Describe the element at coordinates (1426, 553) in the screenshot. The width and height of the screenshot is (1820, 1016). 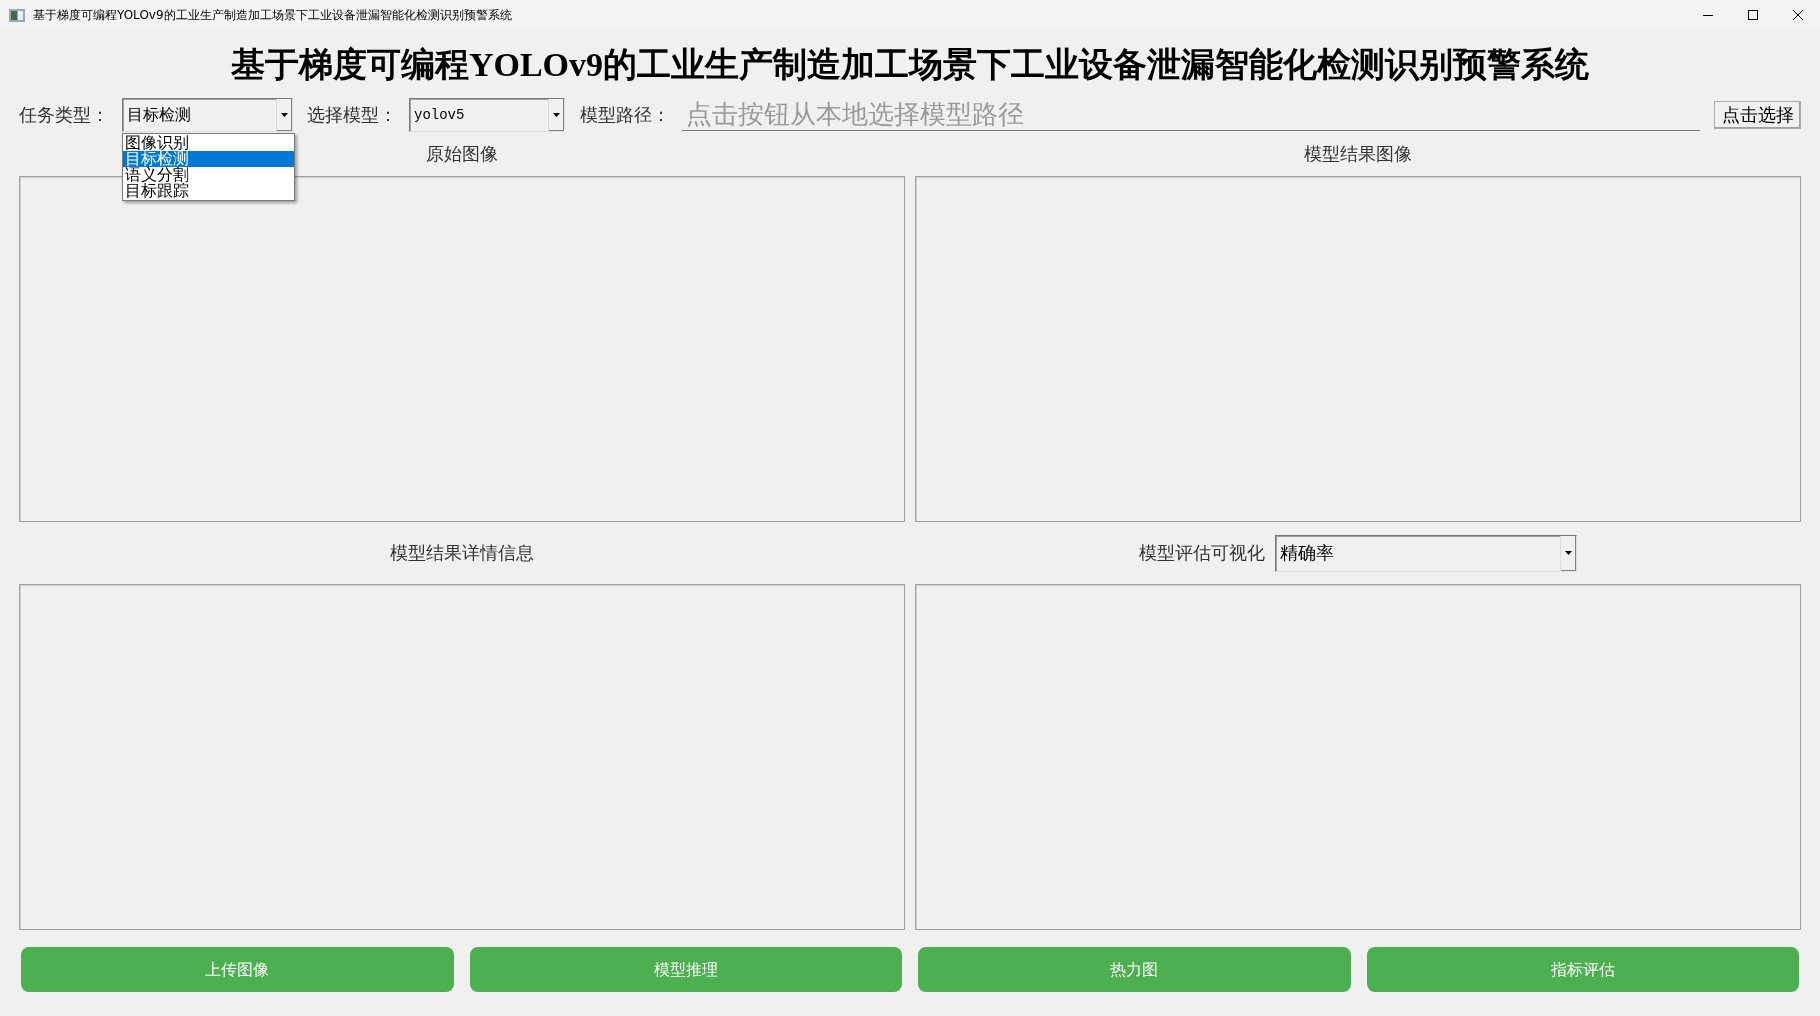
I see `dropdown: 精确率` at that location.